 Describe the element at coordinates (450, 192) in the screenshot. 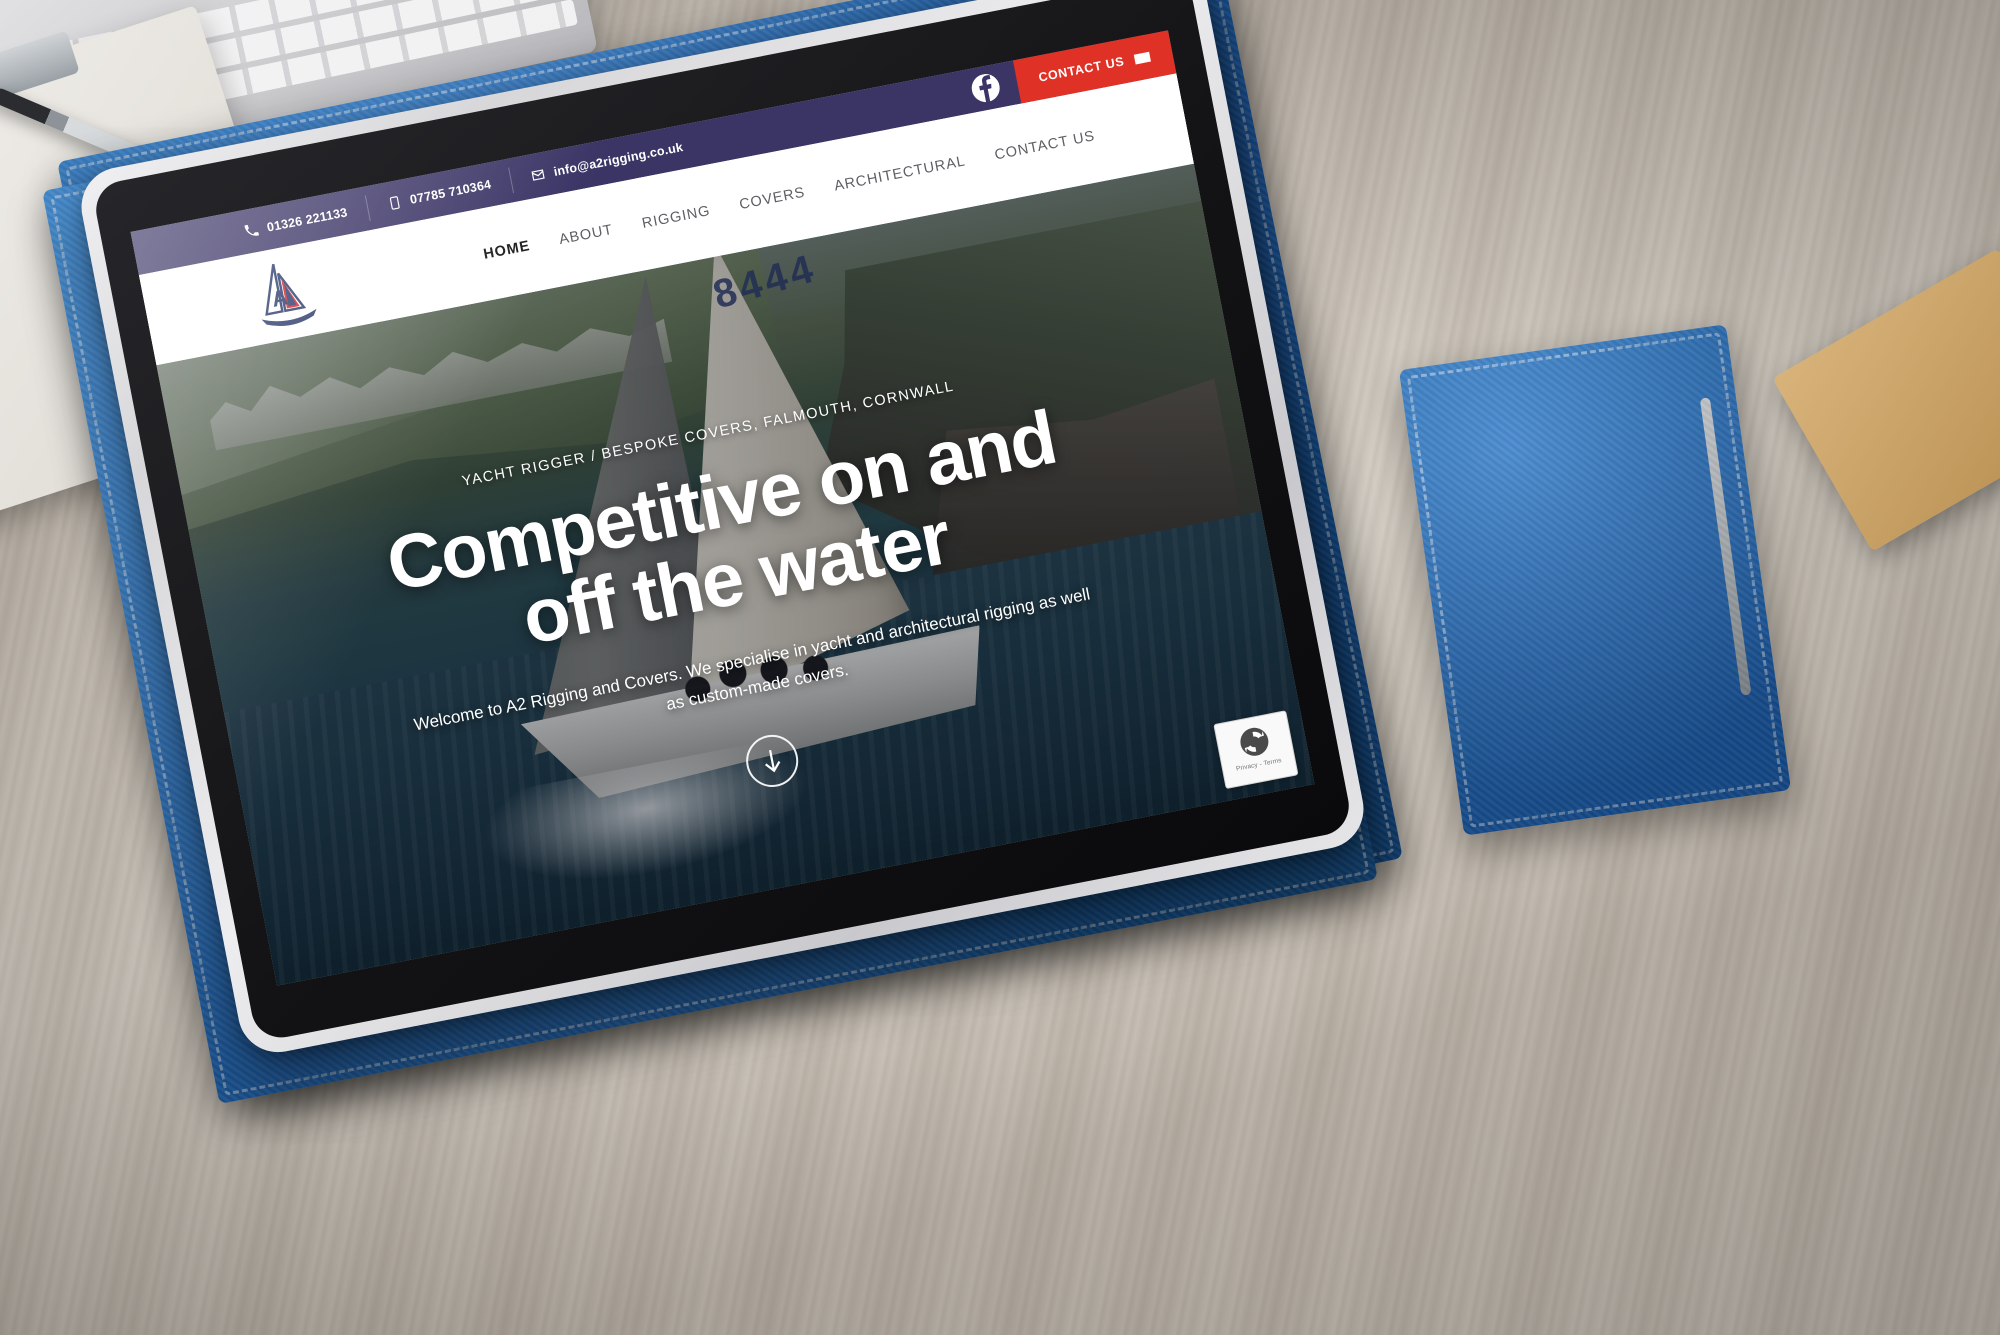

I see `contact-mobile-text: 07785 710364` at that location.